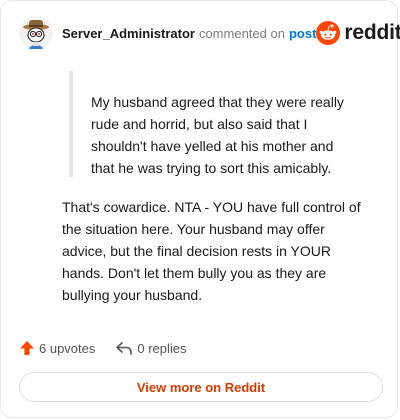  I want to click on upvote-count: 6 upvotes, so click(67, 348).